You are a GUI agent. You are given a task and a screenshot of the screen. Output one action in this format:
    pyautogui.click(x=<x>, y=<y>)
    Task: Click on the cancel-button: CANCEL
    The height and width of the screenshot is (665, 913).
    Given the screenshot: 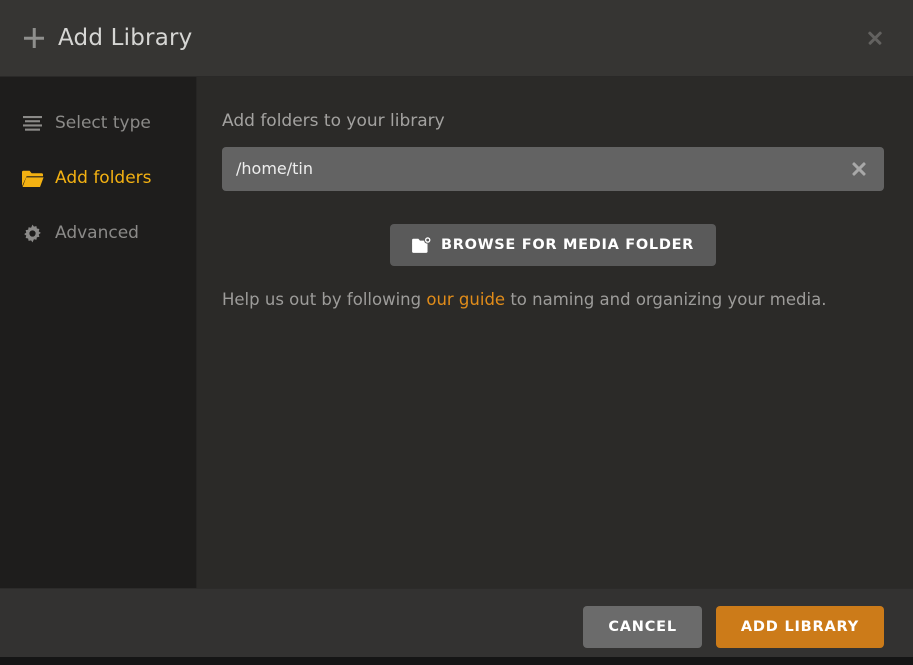 What is the action you would take?
    pyautogui.click(x=642, y=627)
    